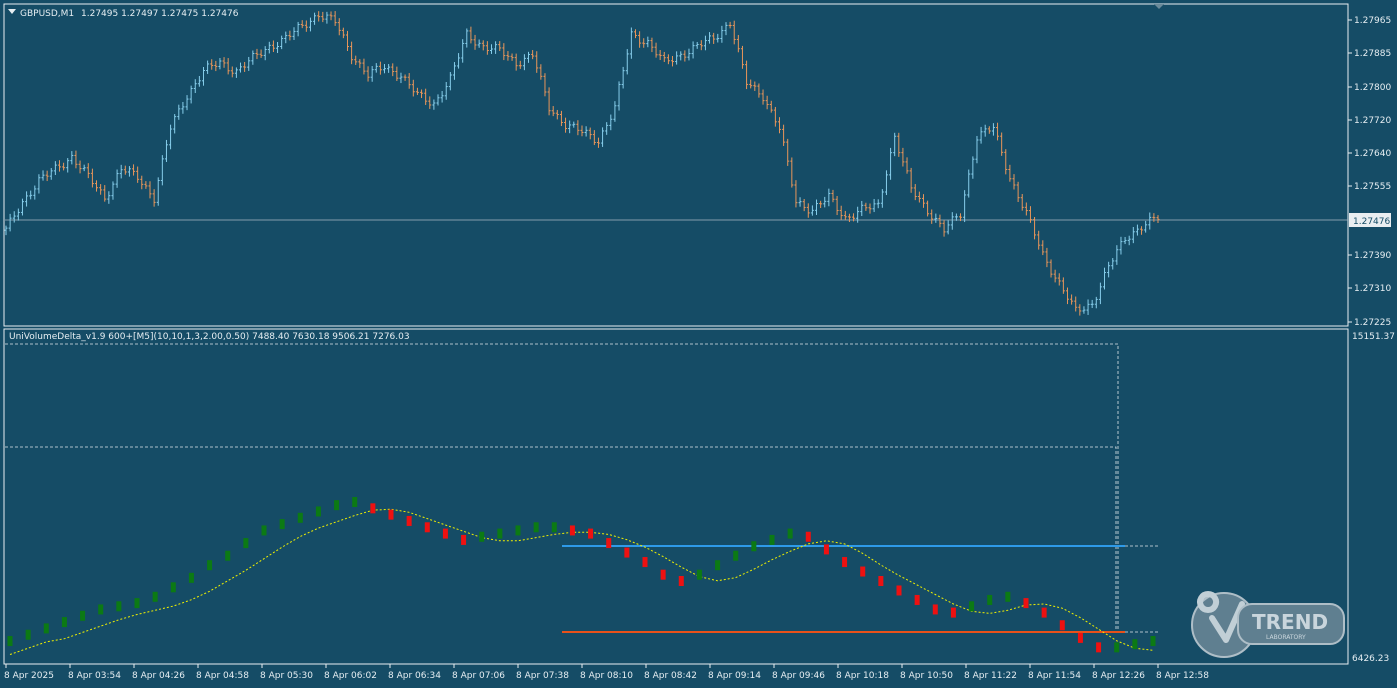 The width and height of the screenshot is (1397, 688). What do you see at coordinates (286, 676) in the screenshot?
I see `time-tick-label: 8 Apr 05:30` at bounding box center [286, 676].